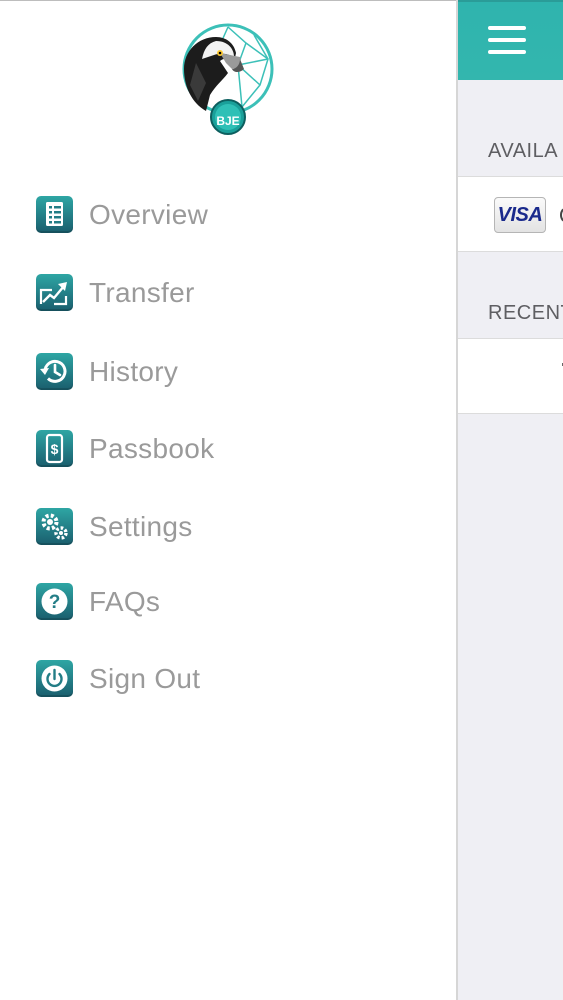 This screenshot has width=563, height=1000. What do you see at coordinates (145, 678) in the screenshot?
I see `menu-label-sign-out: Sign Out` at bounding box center [145, 678].